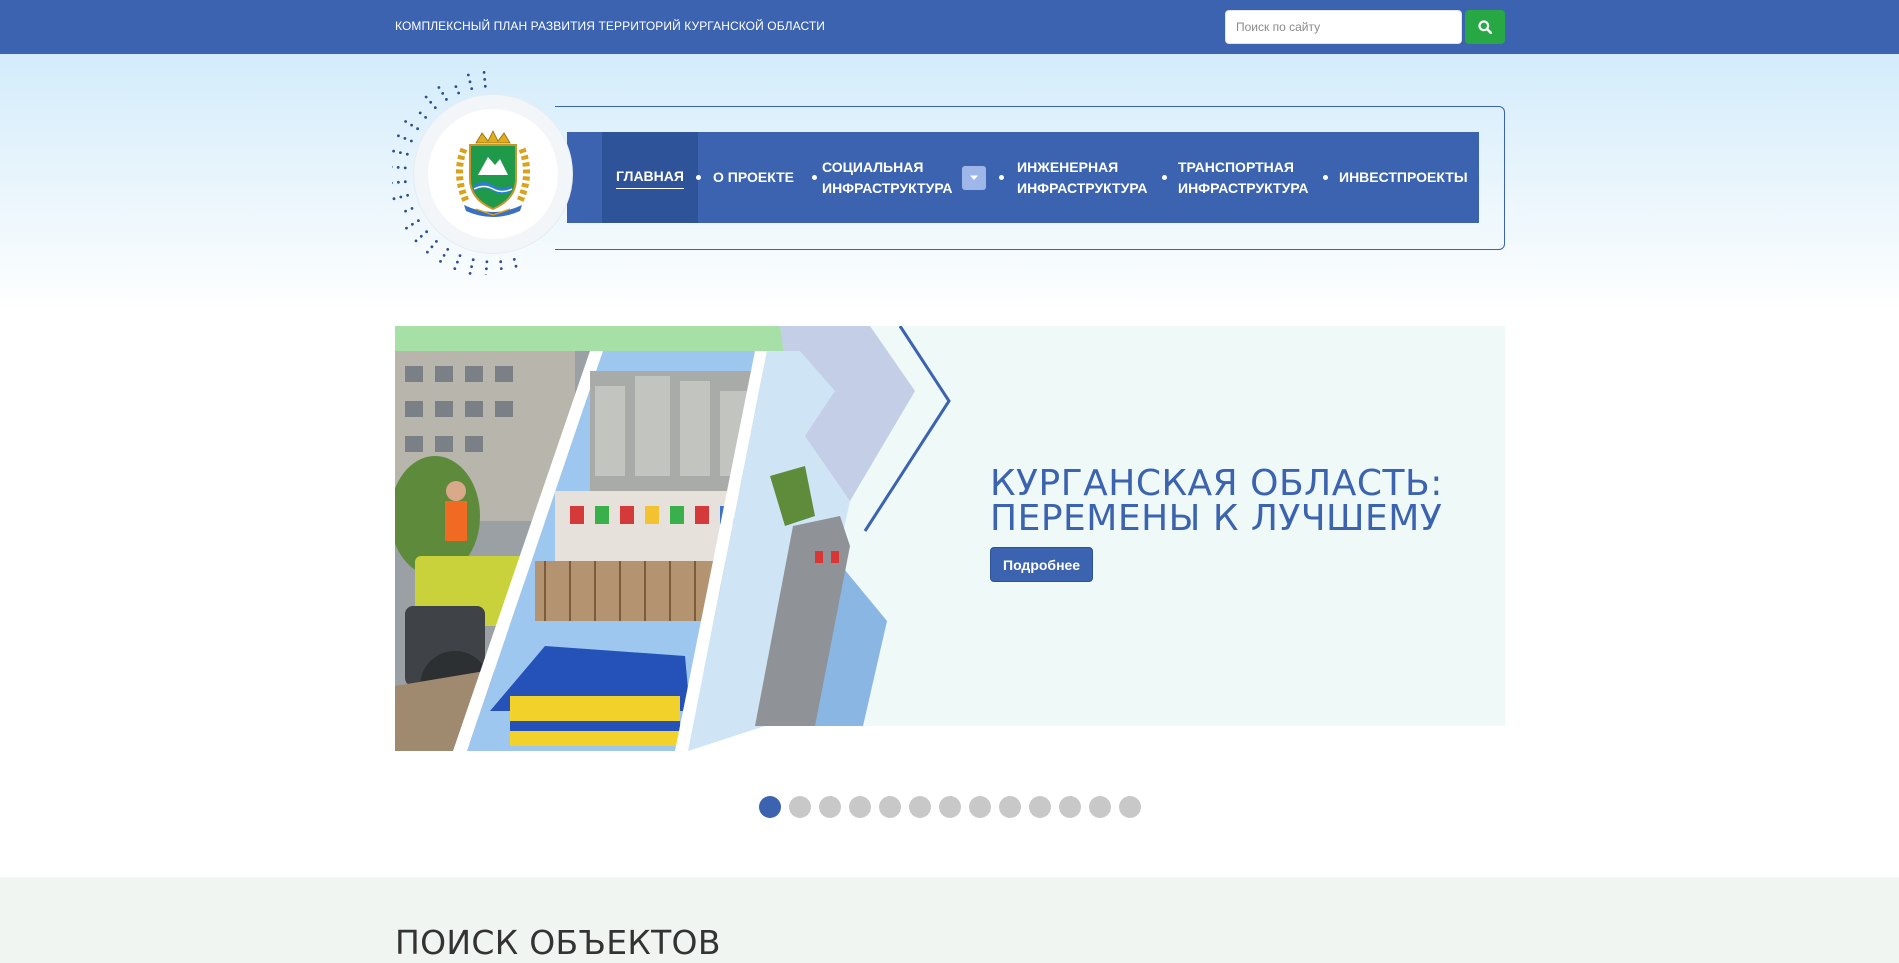 This screenshot has height=963, width=1899. I want to click on nav-item-about: О ПРОЕКТЕ, so click(753, 177).